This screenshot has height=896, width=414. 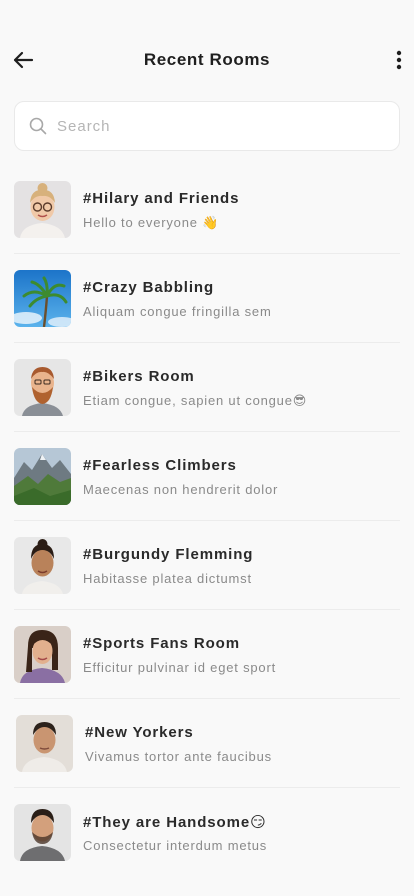 I want to click on search-input, so click(x=207, y=126).